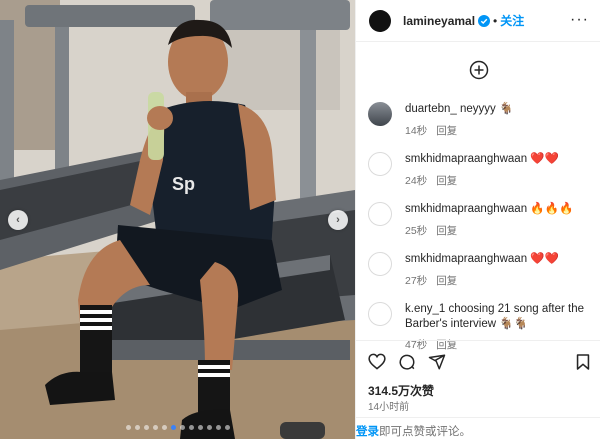 This screenshot has height=439, width=600. Describe the element at coordinates (552, 209) in the screenshot. I see `comment-text: 🔥🔥🔥` at that location.